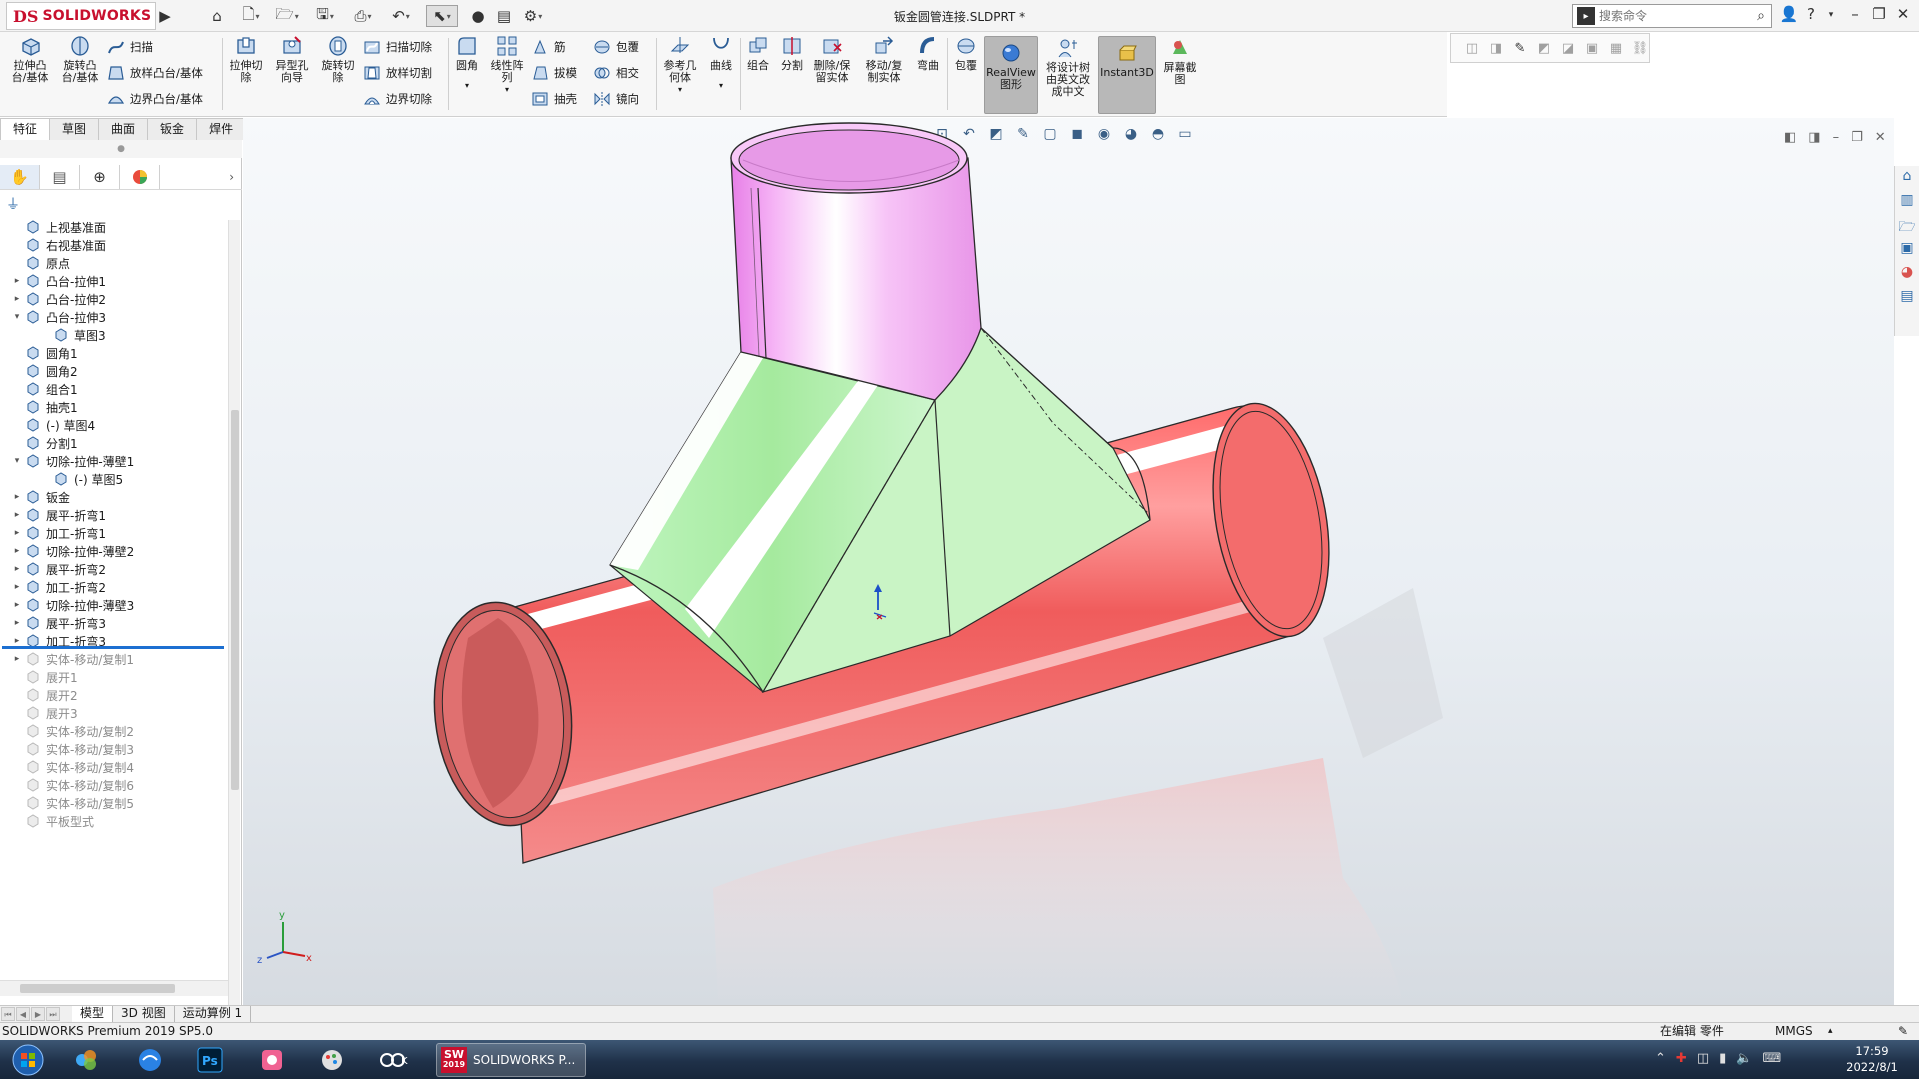  I want to click on boundary-boss-button: 边界凸台/基体, so click(154, 99).